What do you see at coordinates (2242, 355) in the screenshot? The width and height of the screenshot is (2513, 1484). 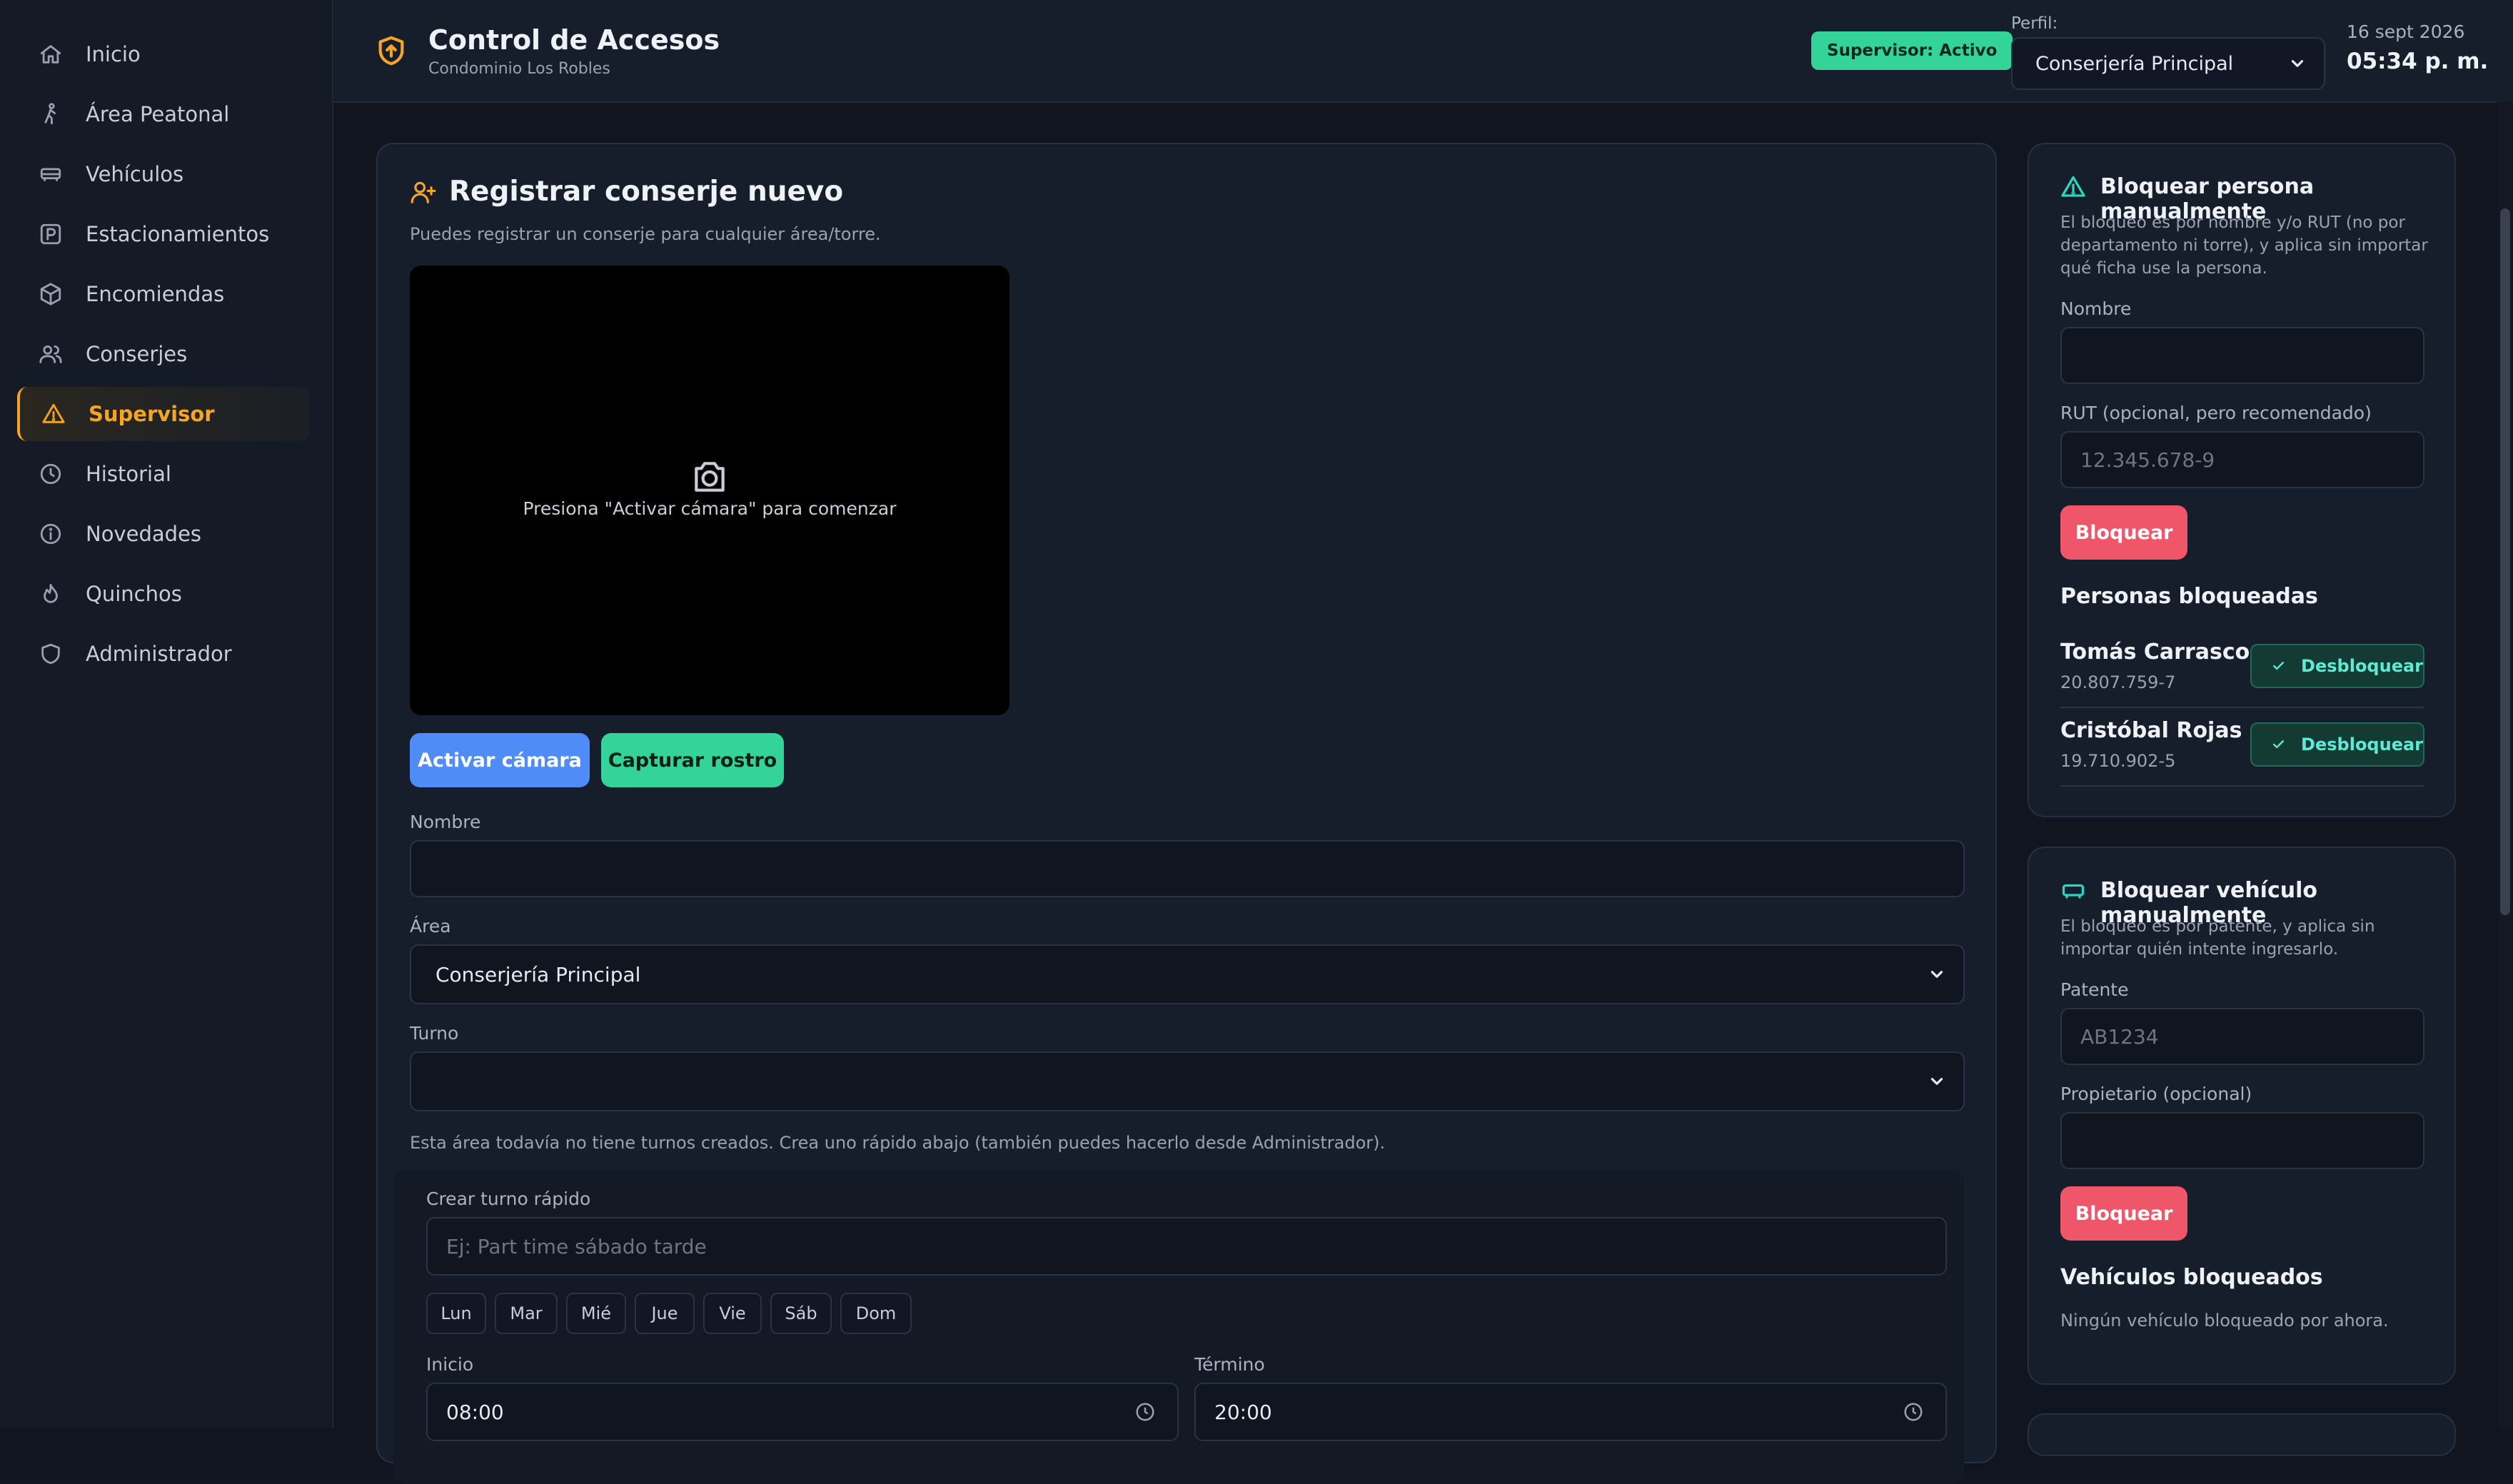 I see `block-nombre-field` at bounding box center [2242, 355].